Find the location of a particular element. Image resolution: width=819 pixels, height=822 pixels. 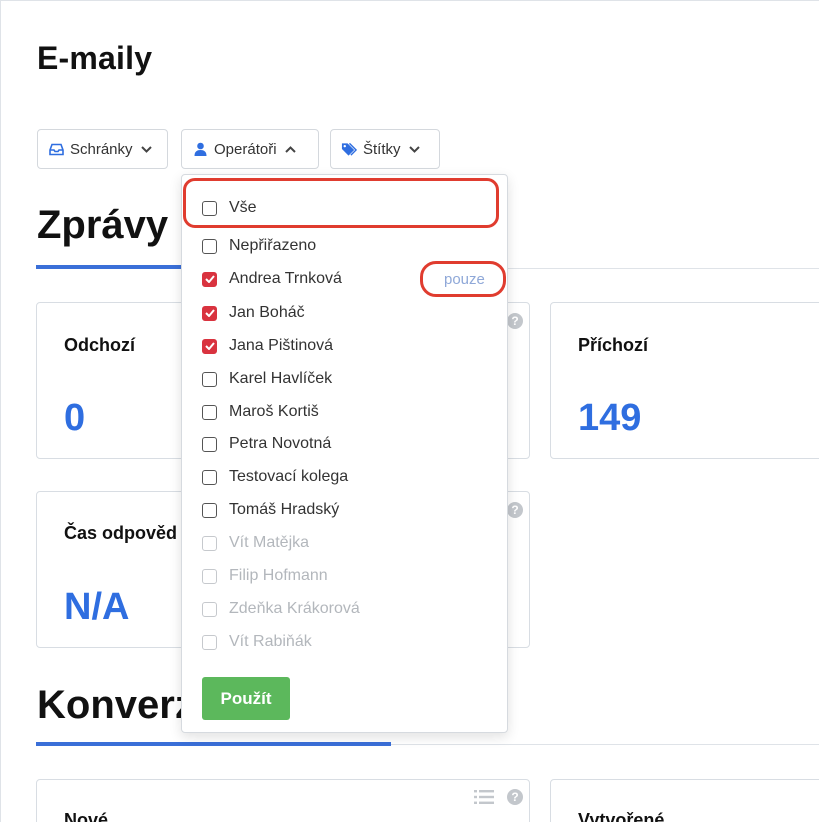

inboxes-filter-label: Schránky is located at coordinates (101, 149).